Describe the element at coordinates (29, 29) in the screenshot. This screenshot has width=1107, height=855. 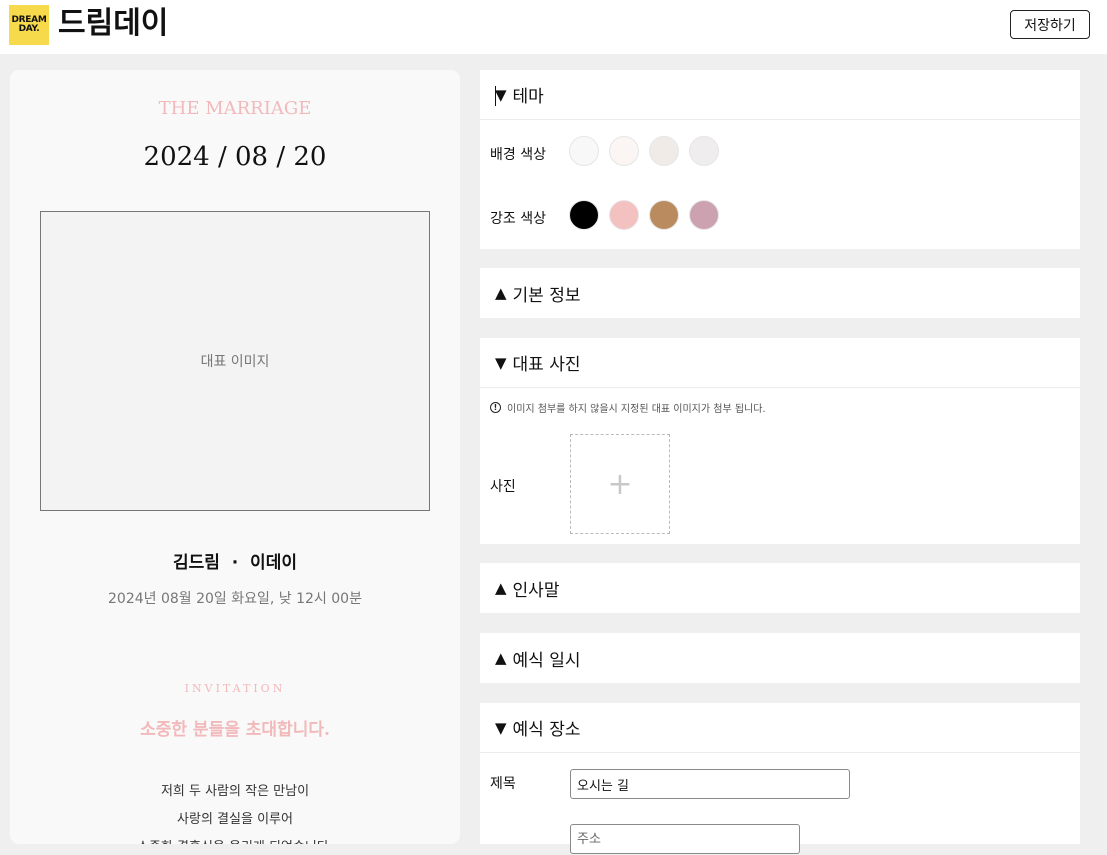
I see `logo-line-2: DAY.` at that location.